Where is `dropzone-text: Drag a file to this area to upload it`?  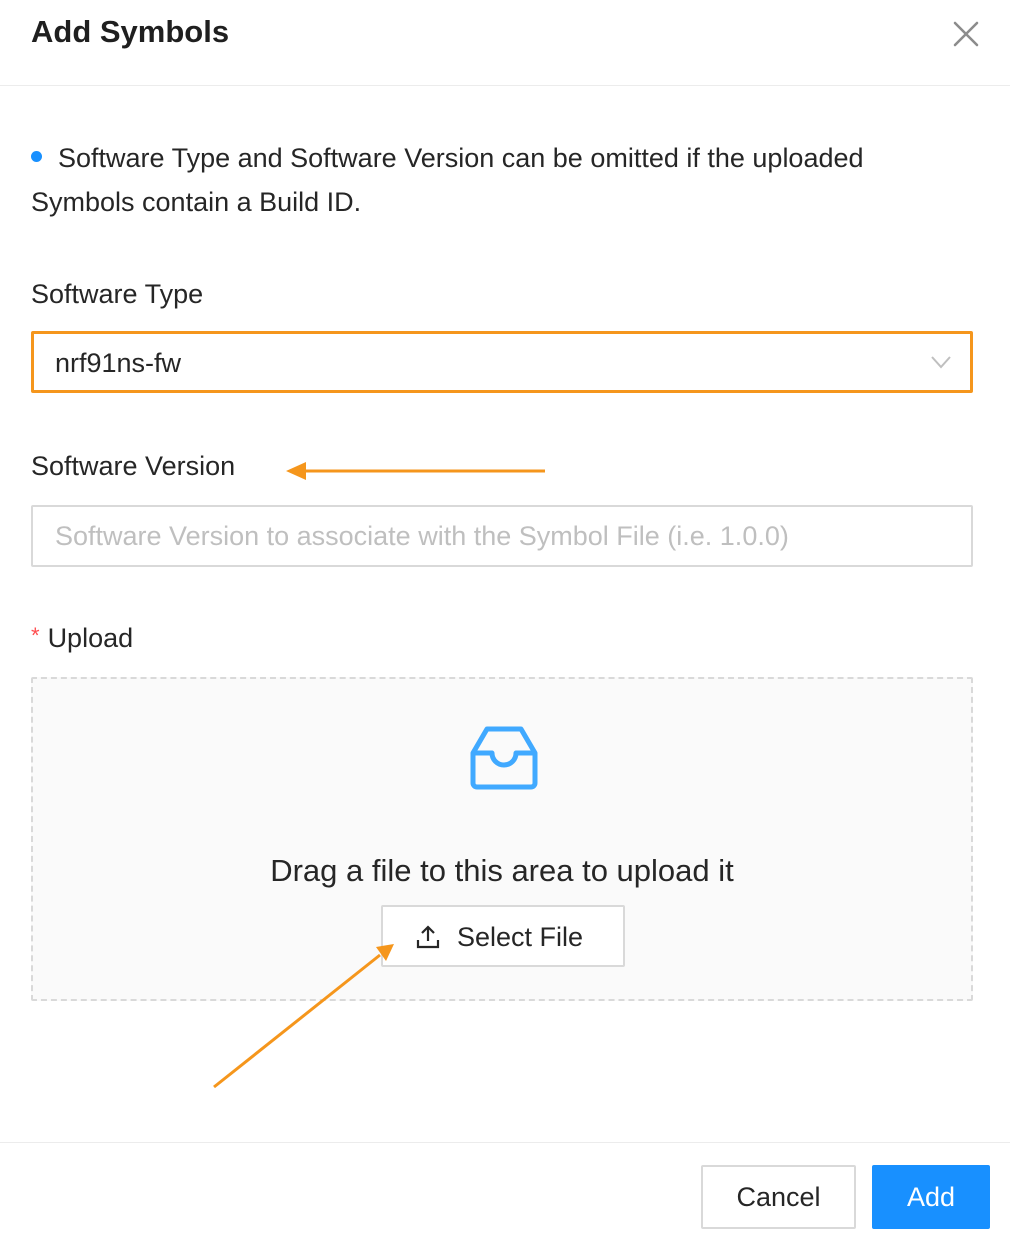 dropzone-text: Drag a file to this area to upload it is located at coordinates (502, 870).